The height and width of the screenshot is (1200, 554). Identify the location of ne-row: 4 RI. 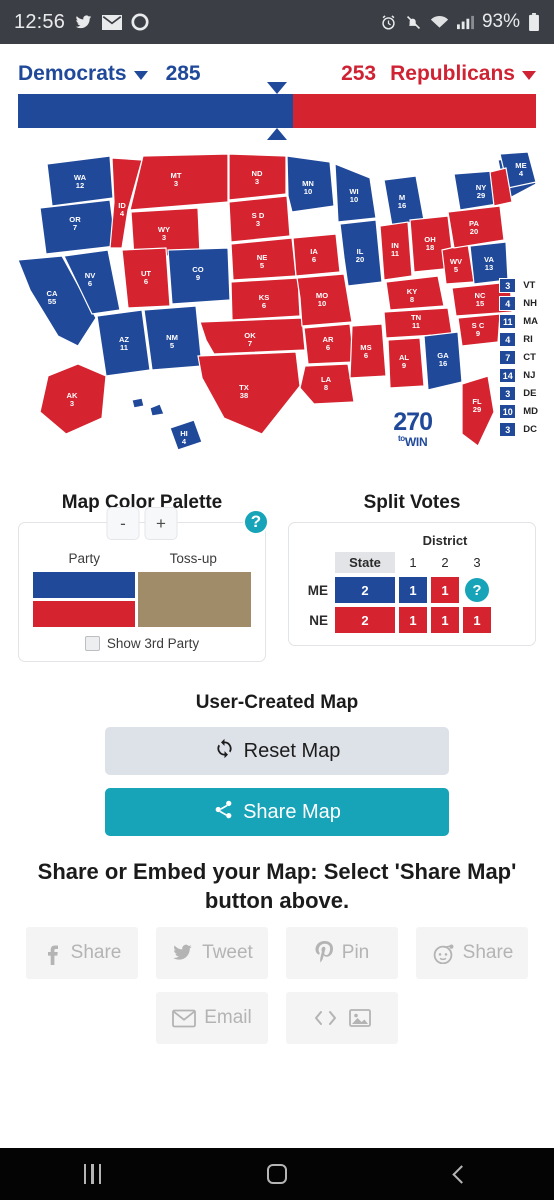
(518, 339).